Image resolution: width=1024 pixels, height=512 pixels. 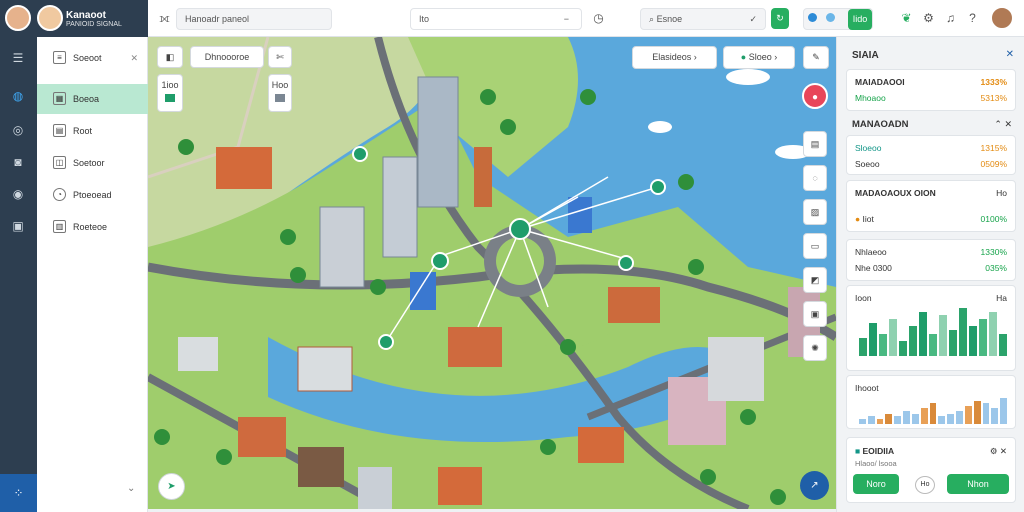 I want to click on card-title: MADAOAOUX OION, so click(x=895, y=193).